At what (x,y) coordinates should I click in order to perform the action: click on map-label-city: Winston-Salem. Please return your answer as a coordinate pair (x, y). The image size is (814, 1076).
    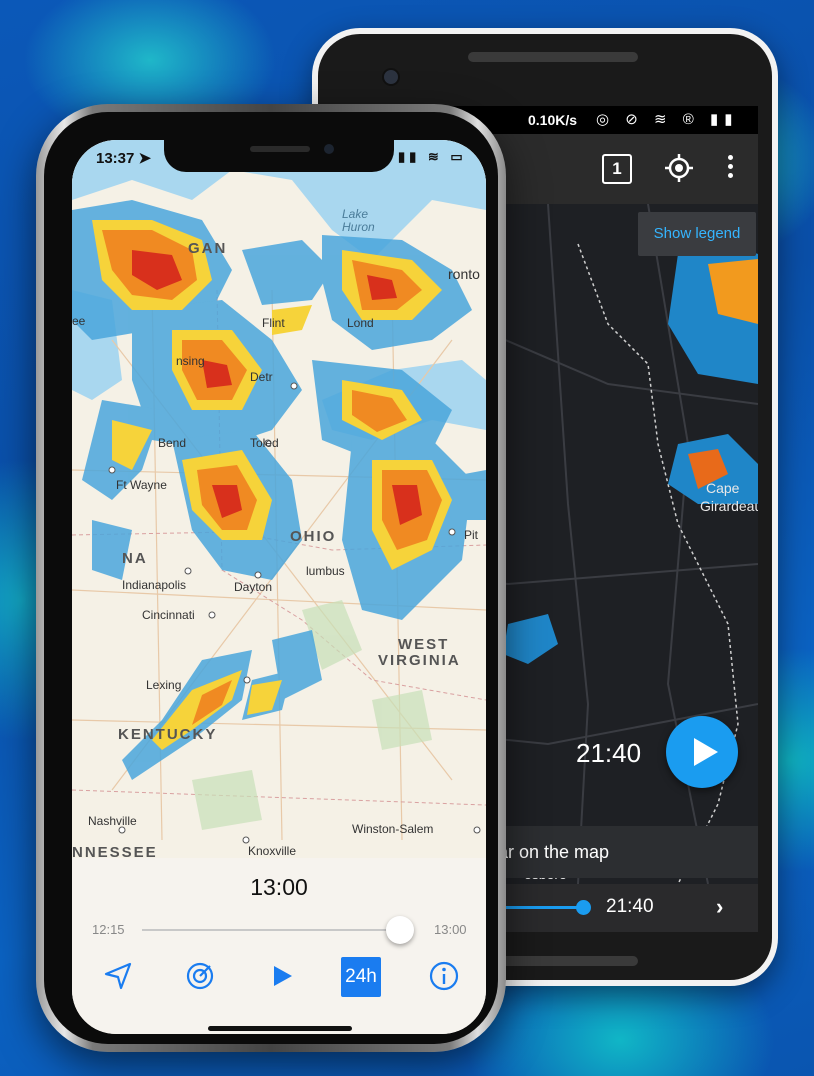
    Looking at the image, I should click on (393, 829).